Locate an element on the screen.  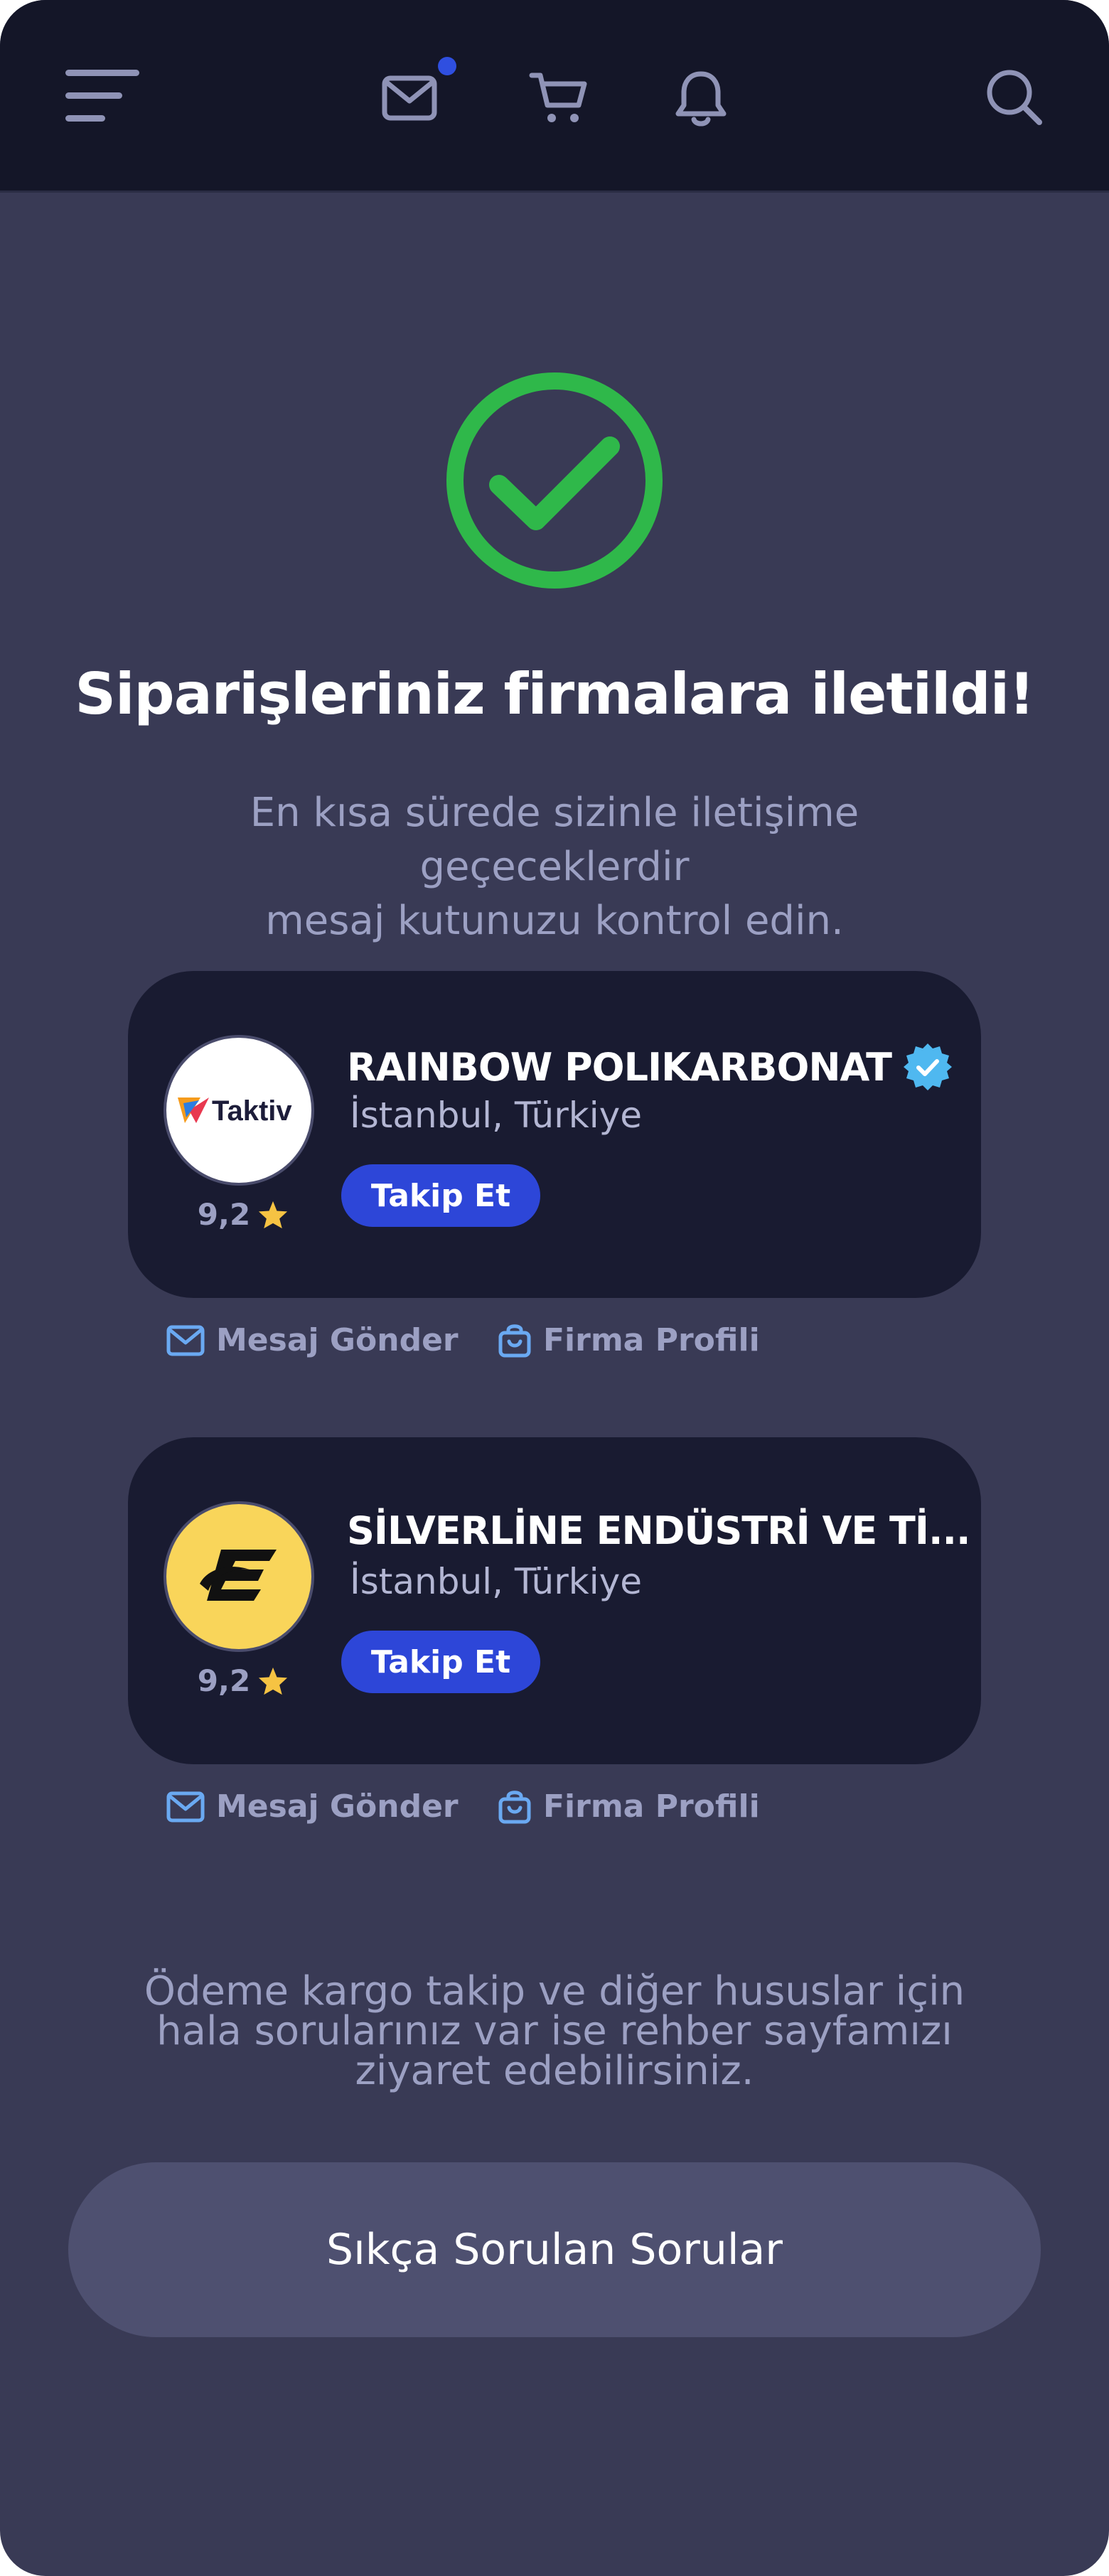
top-navigation-bar is located at coordinates (554, 96).